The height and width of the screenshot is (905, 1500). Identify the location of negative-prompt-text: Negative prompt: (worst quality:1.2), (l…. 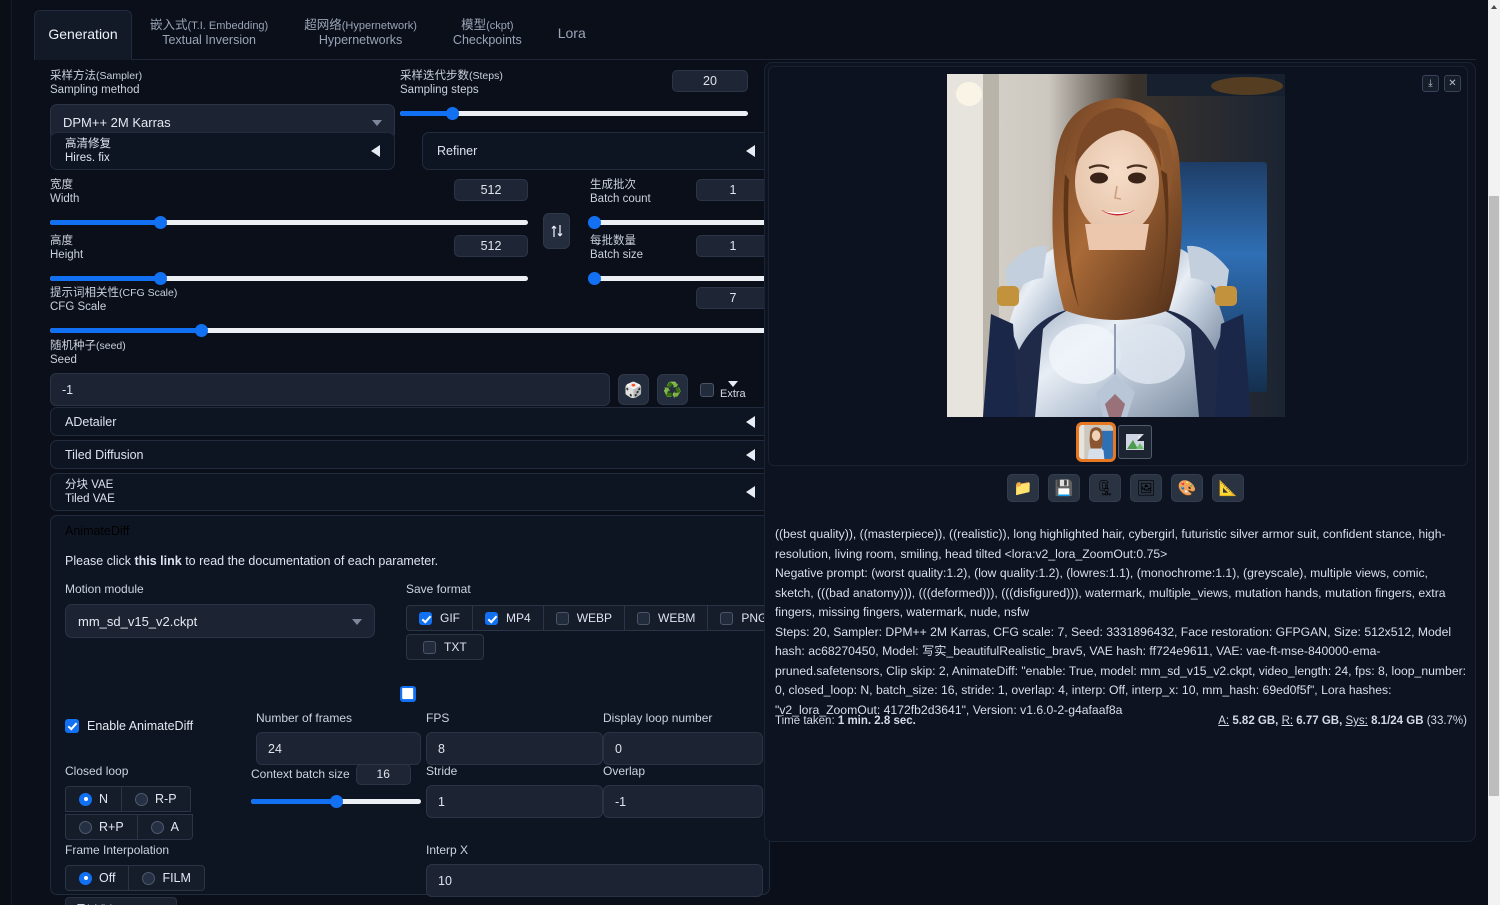
(1121, 593).